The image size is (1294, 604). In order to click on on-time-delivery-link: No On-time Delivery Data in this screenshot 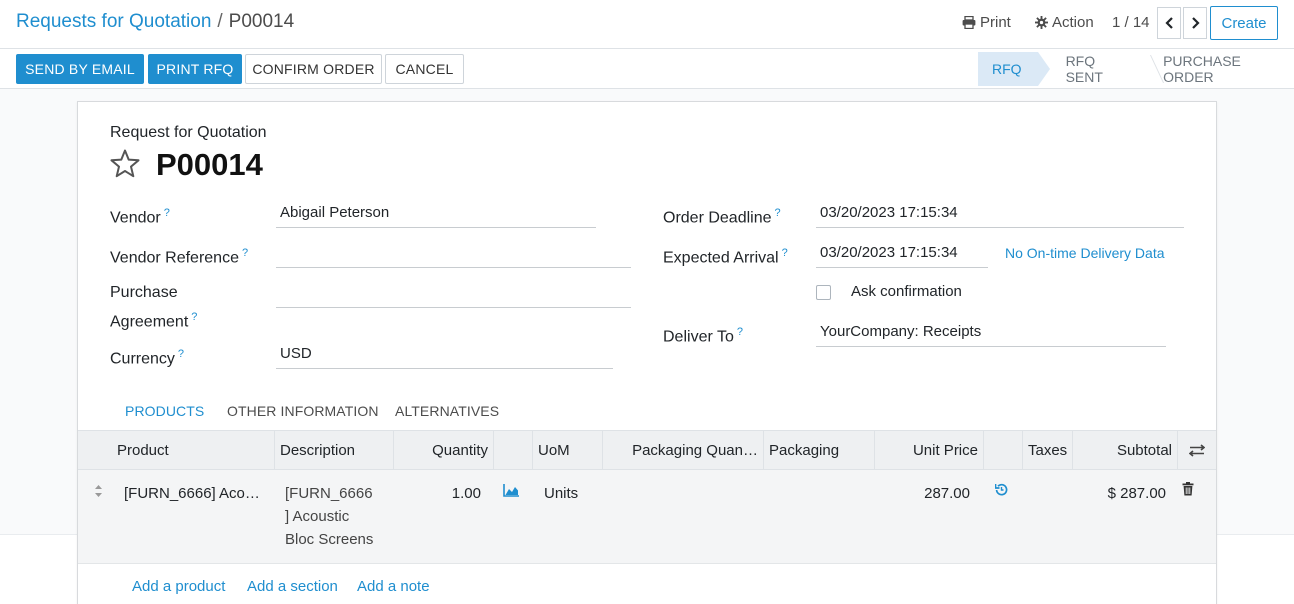, I will do `click(1085, 253)`.